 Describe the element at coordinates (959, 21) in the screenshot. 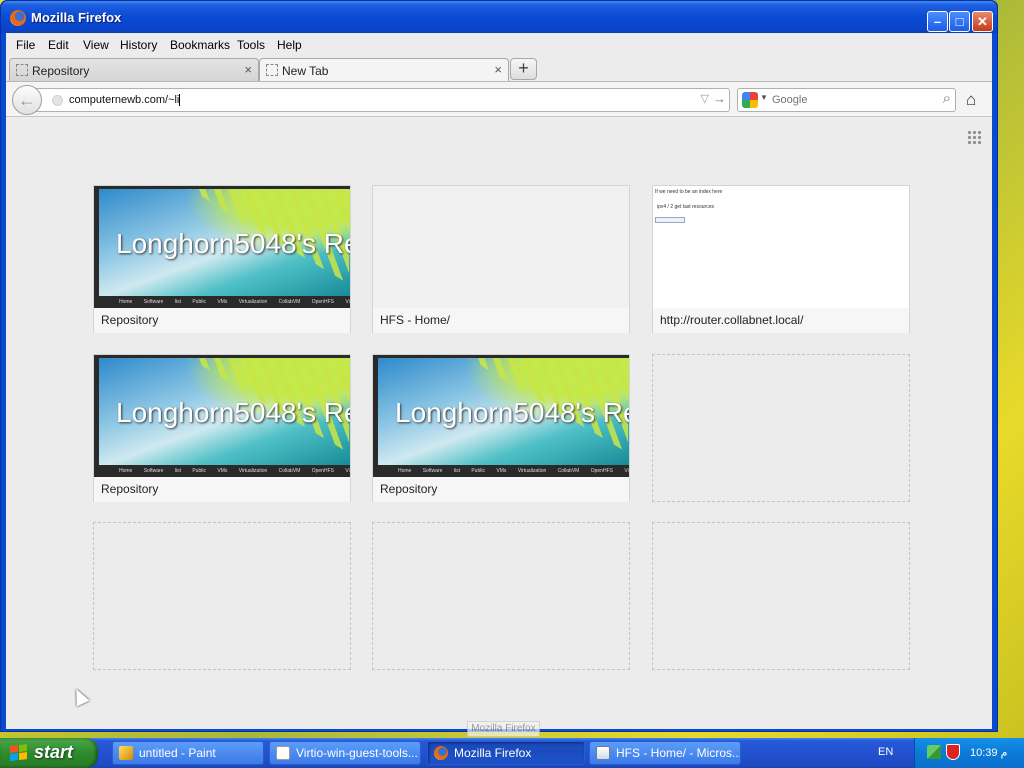

I see `maximize-button: □` at that location.